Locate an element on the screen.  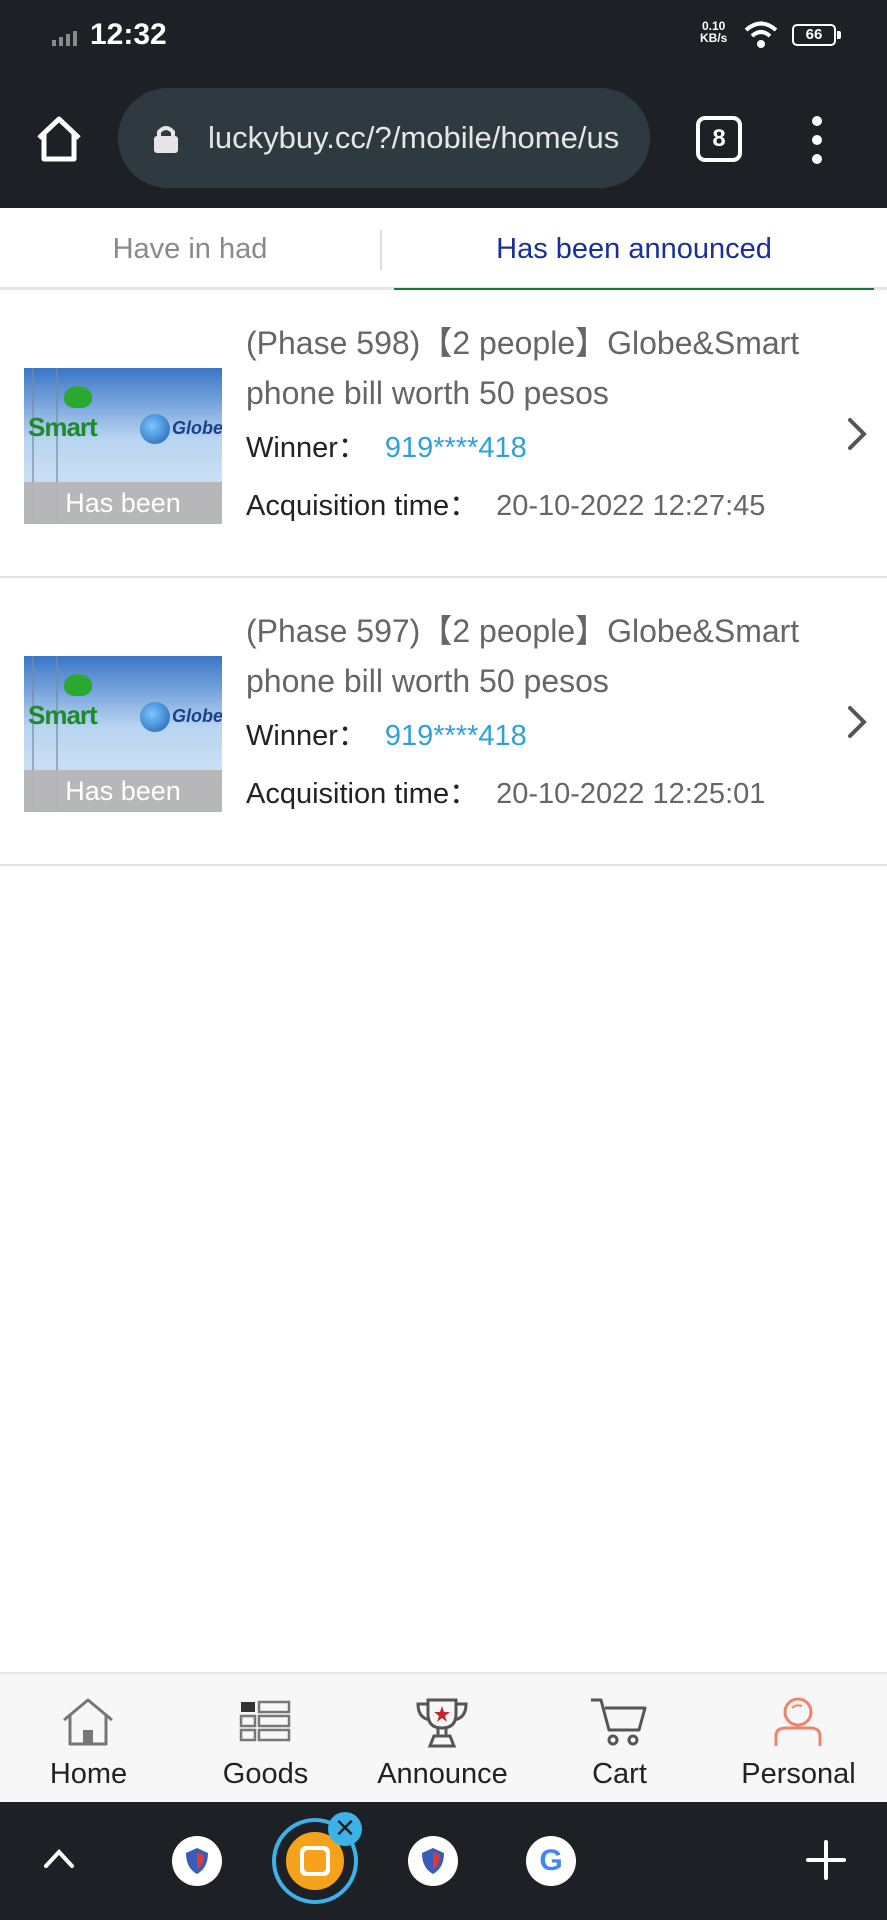
google-icon: G is located at coordinates (551, 1860).